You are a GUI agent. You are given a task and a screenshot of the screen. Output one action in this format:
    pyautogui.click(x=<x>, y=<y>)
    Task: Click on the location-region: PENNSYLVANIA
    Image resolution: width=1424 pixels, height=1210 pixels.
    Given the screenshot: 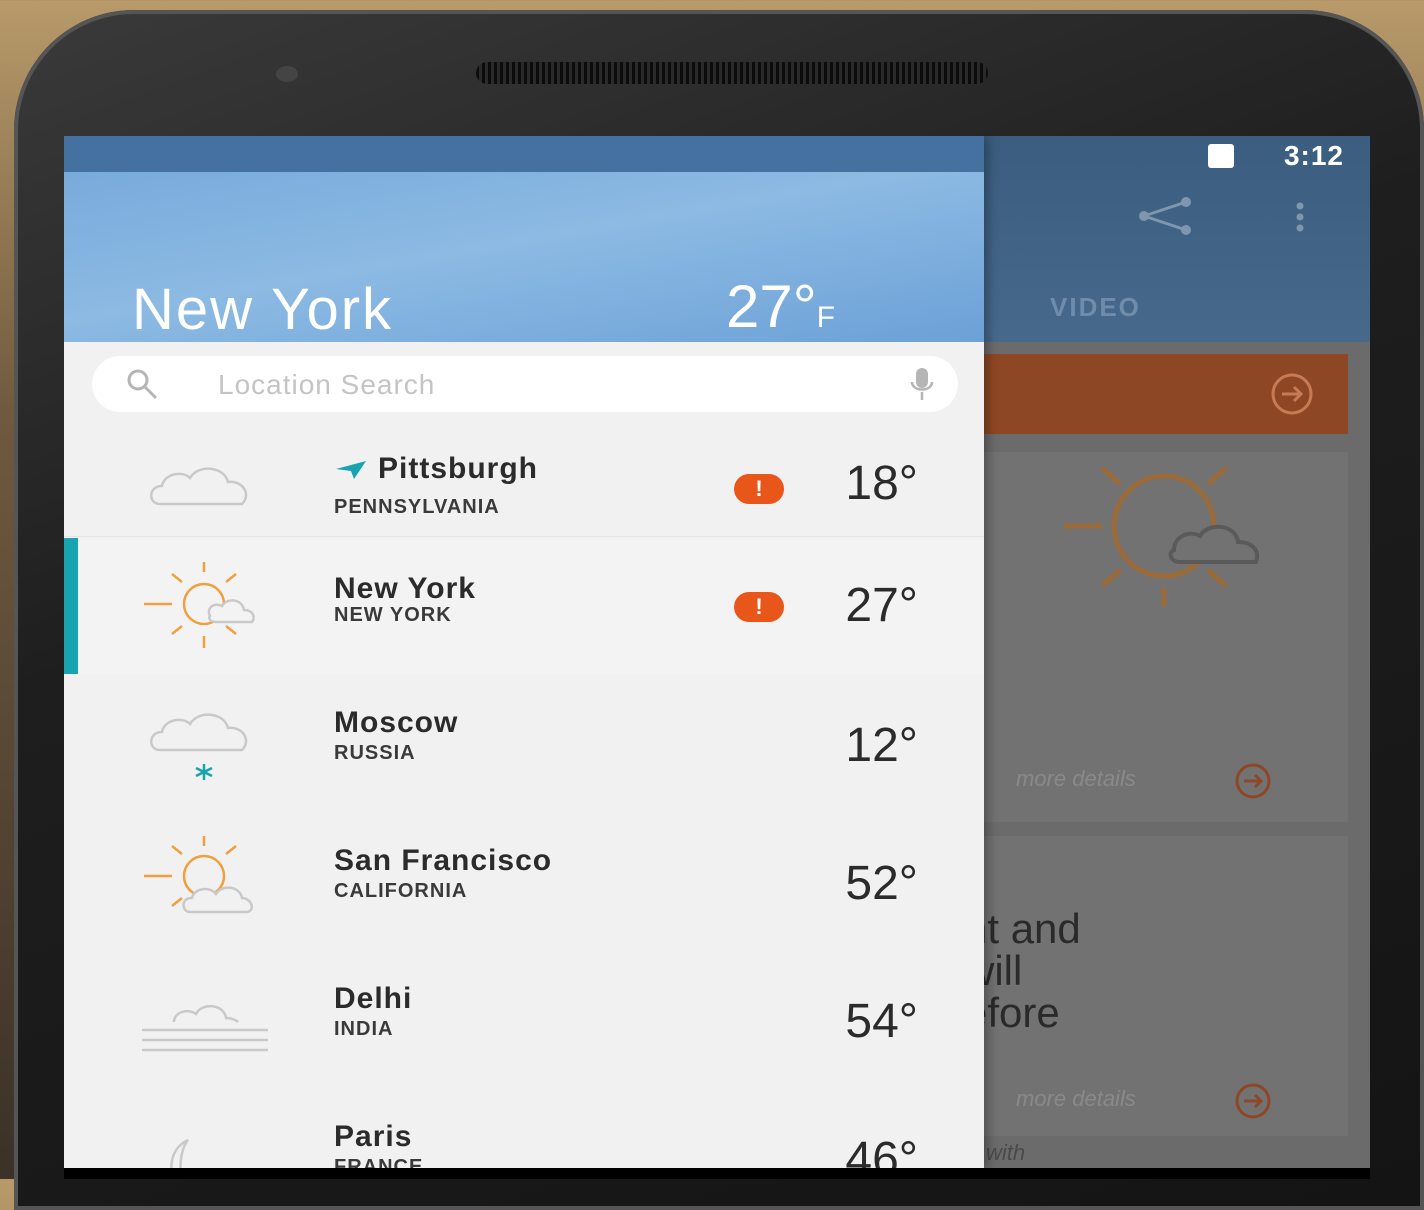 What is the action you would take?
    pyautogui.click(x=417, y=507)
    